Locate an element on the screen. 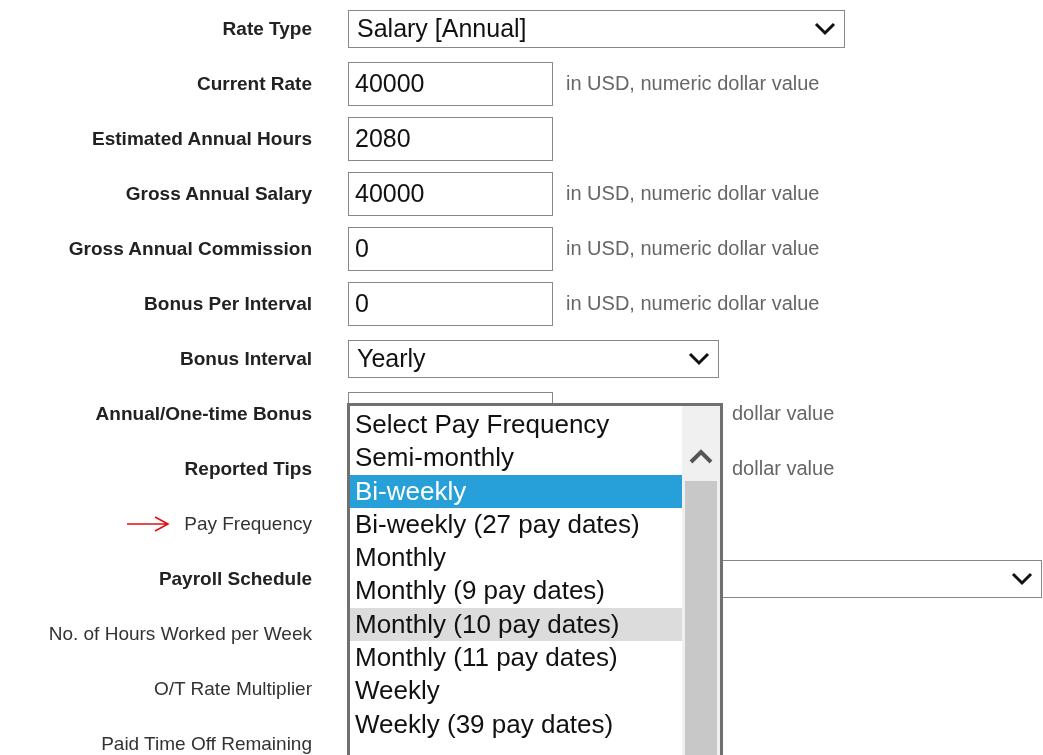  field-label: No. of Hours Worked per Week is located at coordinates (180, 633).